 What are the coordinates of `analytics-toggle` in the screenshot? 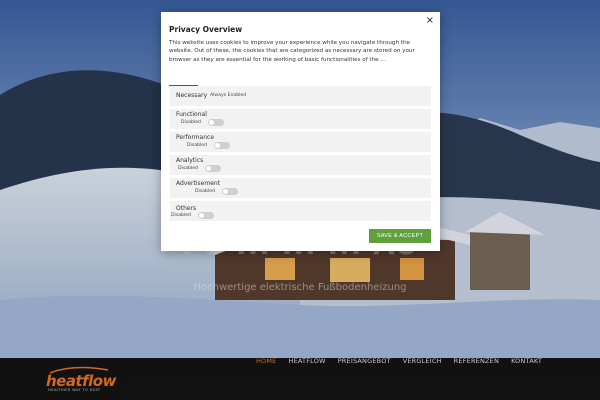 It's located at (213, 168).